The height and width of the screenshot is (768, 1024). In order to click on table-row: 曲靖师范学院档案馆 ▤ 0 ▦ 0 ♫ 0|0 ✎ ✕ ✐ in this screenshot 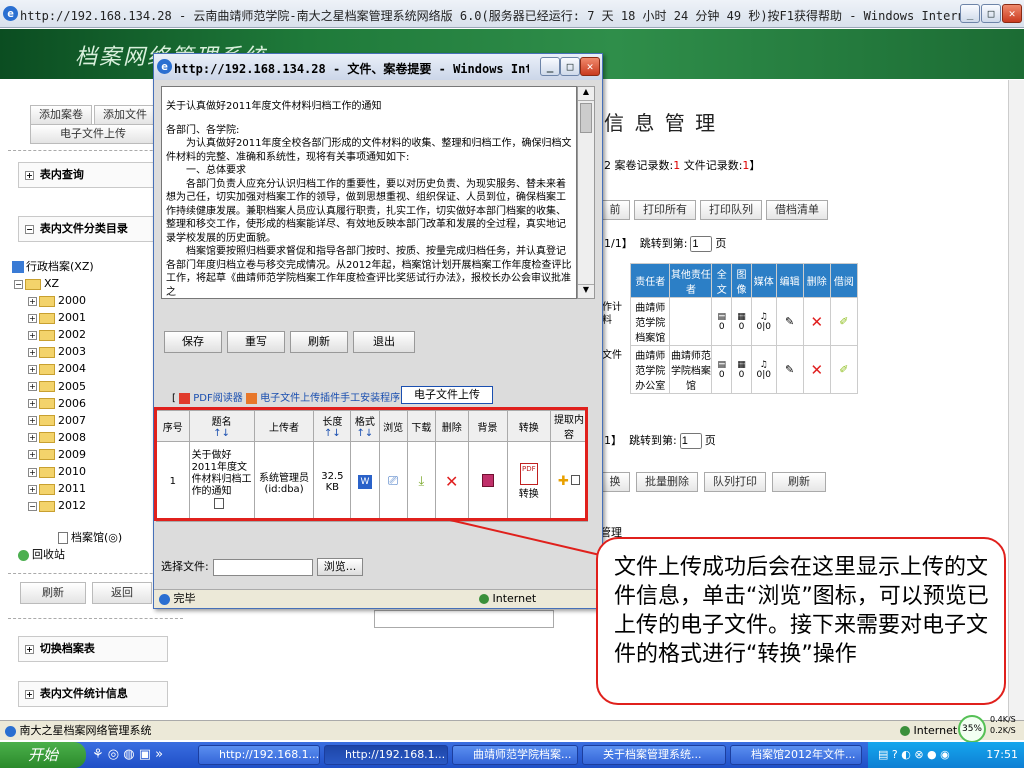, I will do `click(744, 321)`.